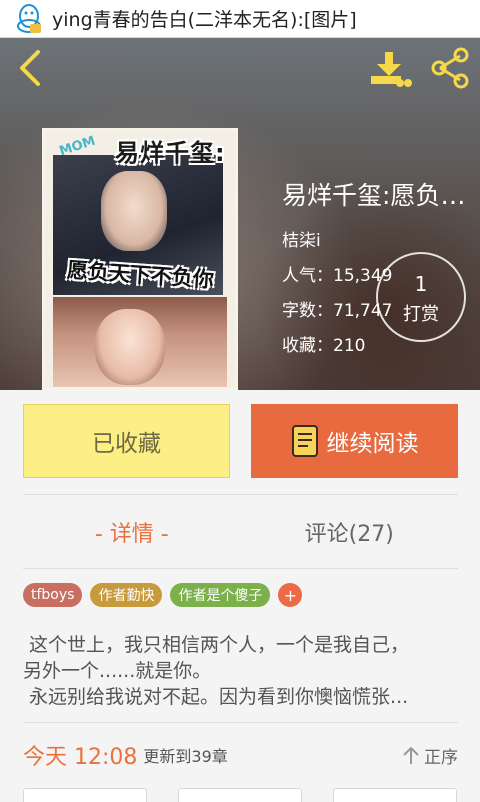 The height and width of the screenshot is (802, 480). Describe the element at coordinates (240, 795) in the screenshot. I see `chapter-cards` at that location.